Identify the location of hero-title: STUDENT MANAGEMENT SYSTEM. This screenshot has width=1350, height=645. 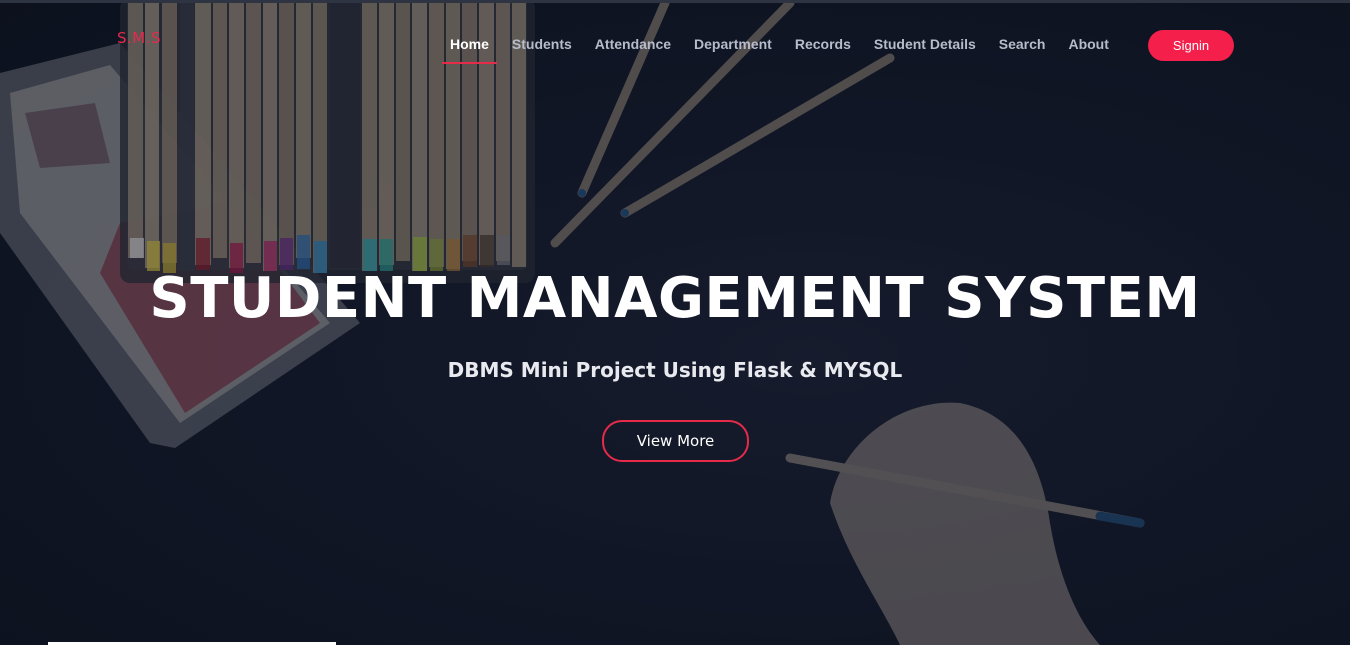
(675, 298).